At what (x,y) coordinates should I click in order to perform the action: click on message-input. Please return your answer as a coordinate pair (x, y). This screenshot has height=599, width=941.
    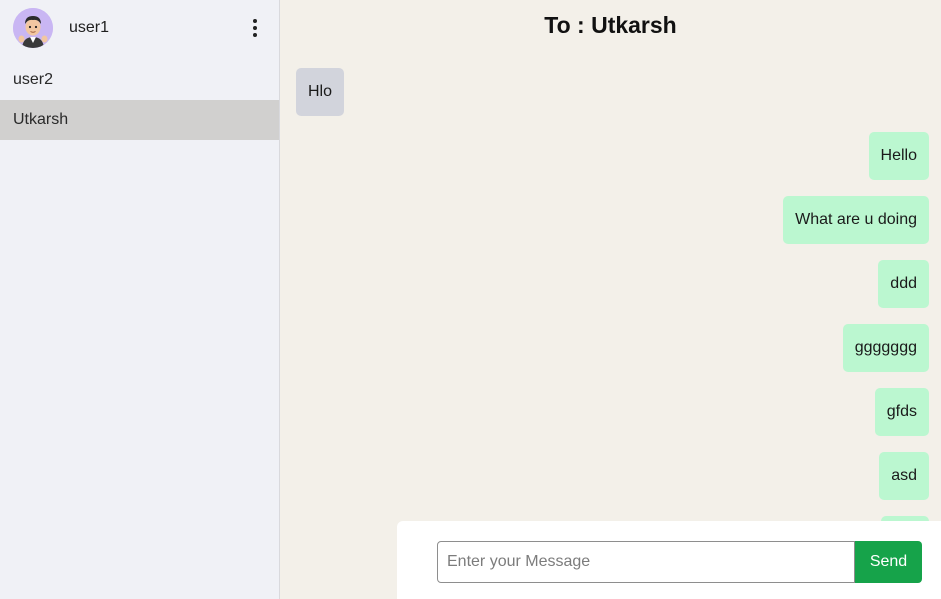
    Looking at the image, I should click on (646, 562).